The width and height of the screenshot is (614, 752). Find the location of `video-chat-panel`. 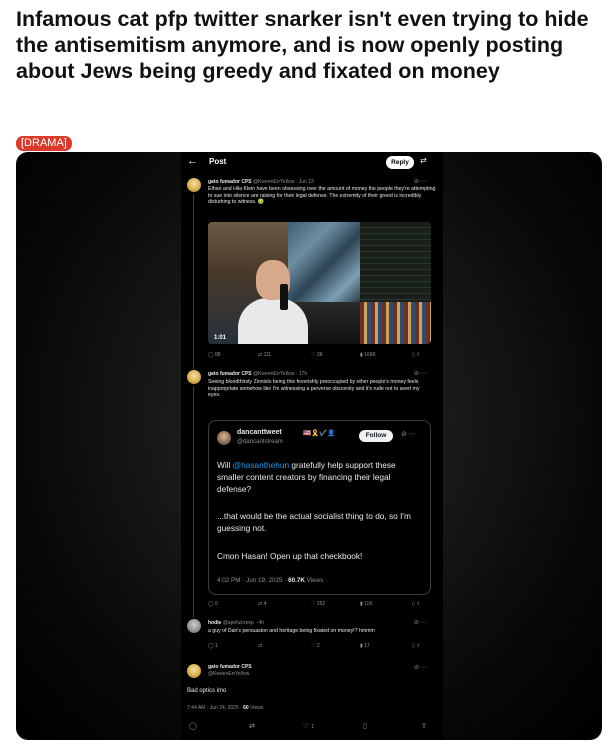

video-chat-panel is located at coordinates (395, 262).